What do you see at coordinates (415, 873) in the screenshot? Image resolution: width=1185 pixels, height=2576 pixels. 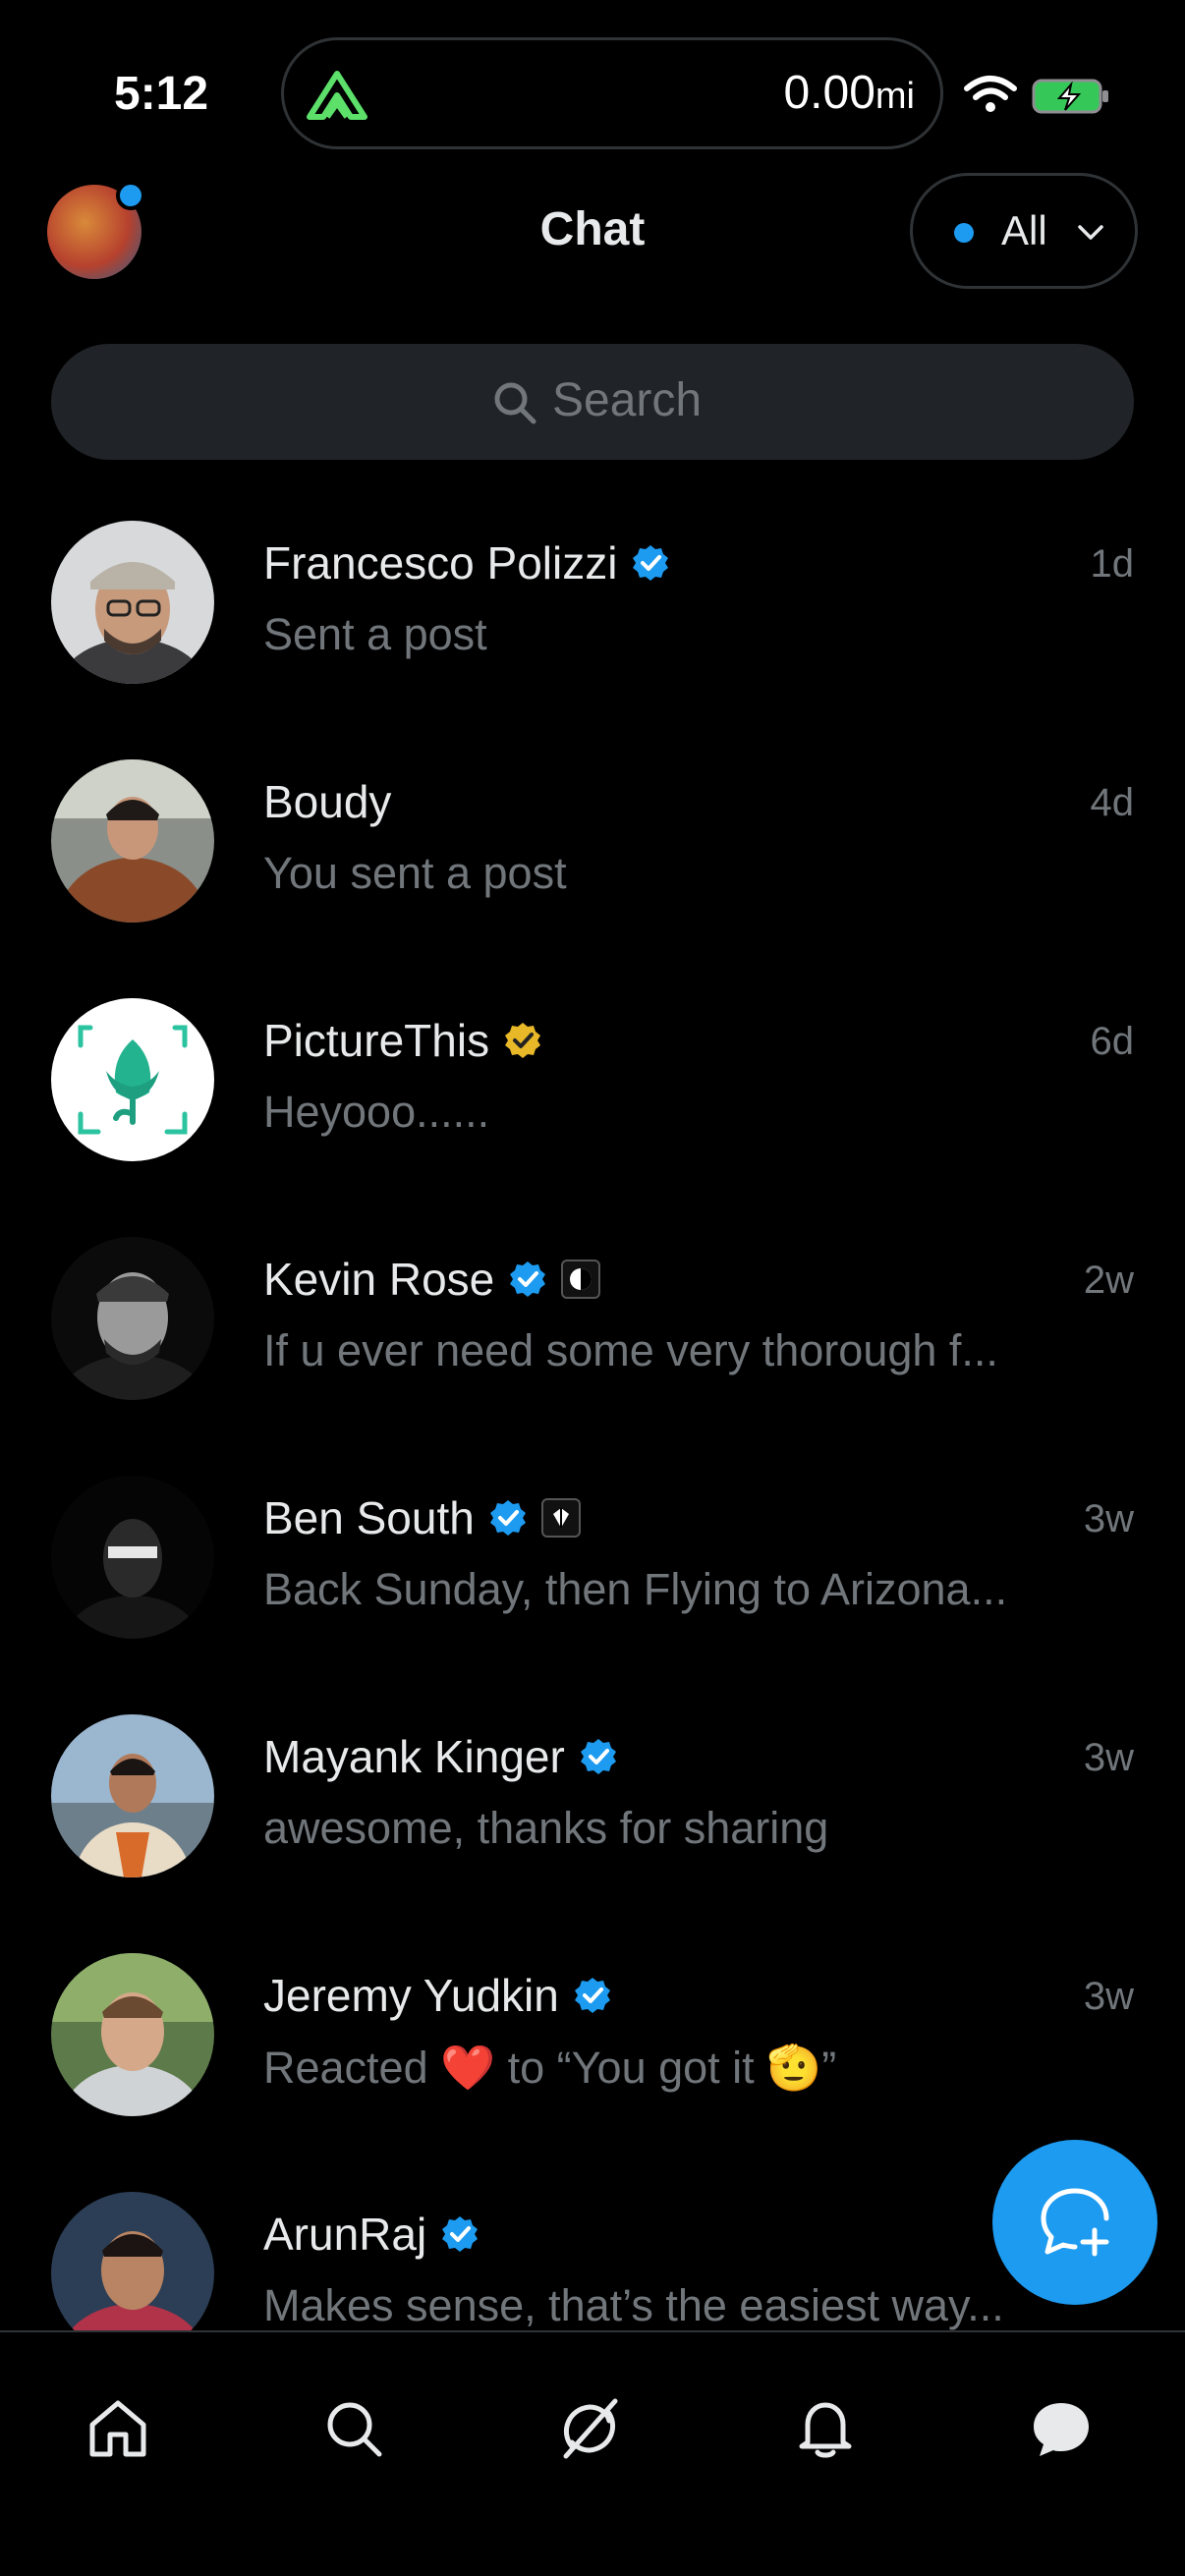 I see `message-preview: You sent a post` at bounding box center [415, 873].